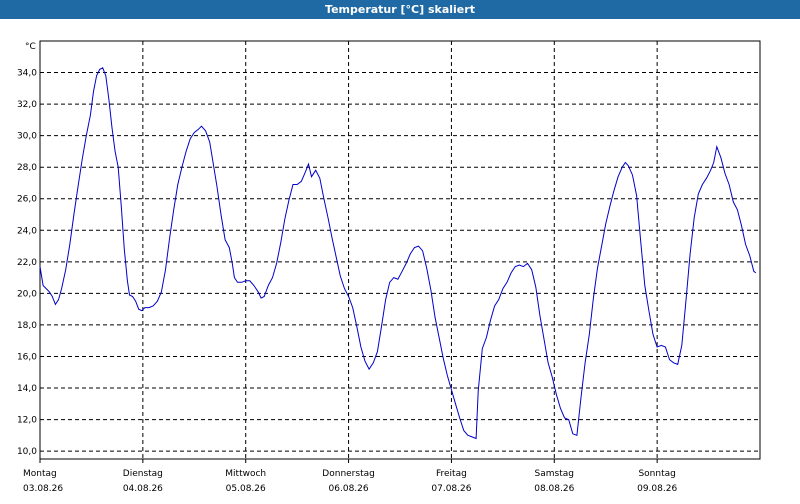 This screenshot has width=800, height=504. Describe the element at coordinates (27, 74) in the screenshot. I see `y-tick-label: 34,0` at that location.